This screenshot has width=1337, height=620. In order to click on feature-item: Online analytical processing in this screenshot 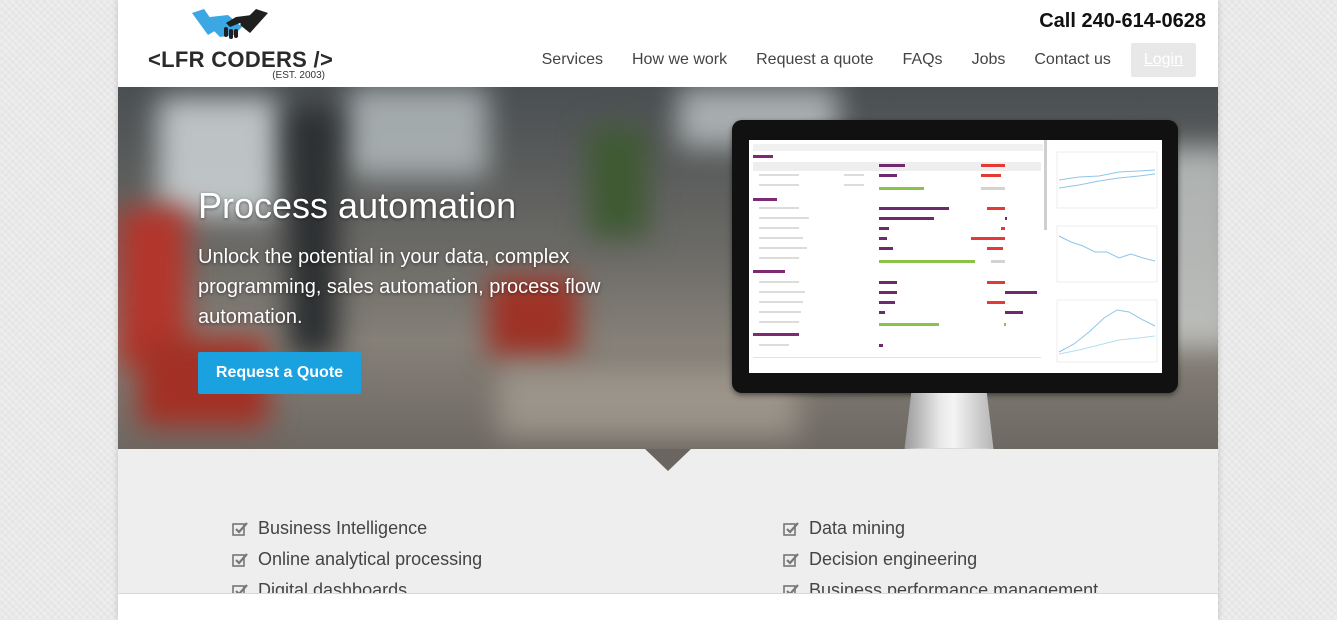, I will do `click(357, 559)`.